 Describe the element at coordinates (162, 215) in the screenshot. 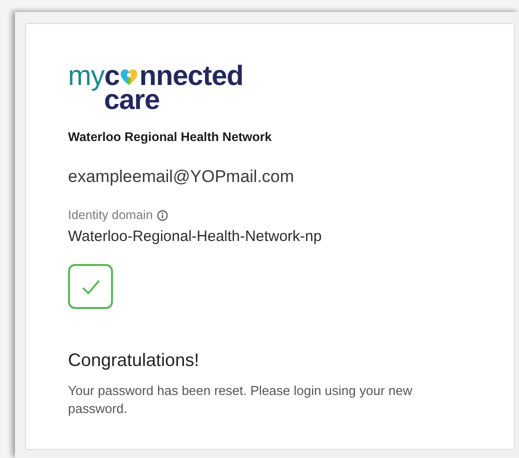

I see `info-icon` at that location.